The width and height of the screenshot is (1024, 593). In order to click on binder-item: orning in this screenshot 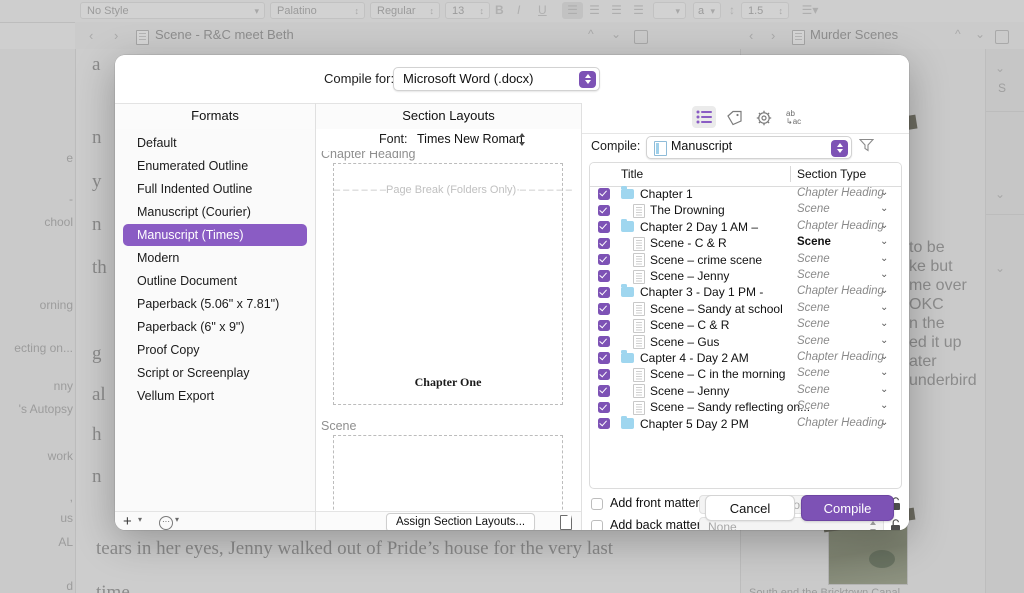, I will do `click(56, 305)`.